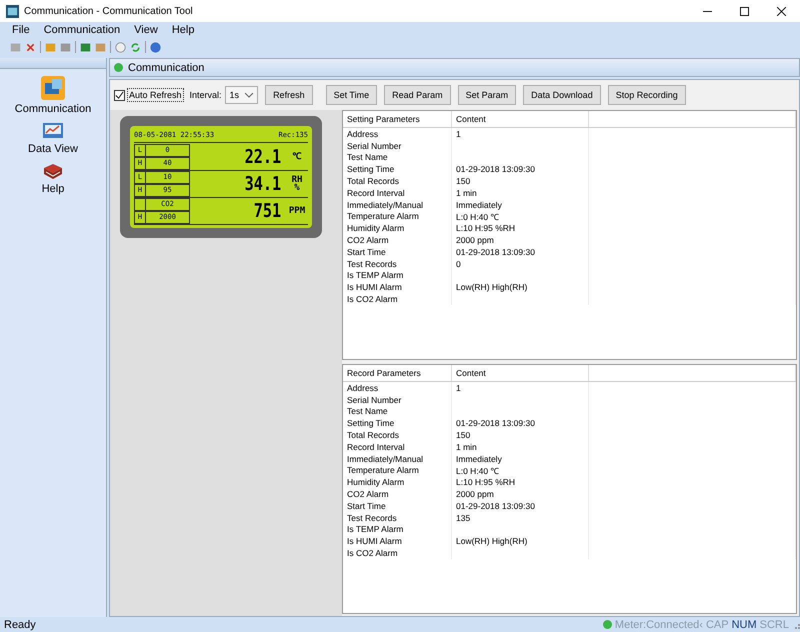 The image size is (800, 632). I want to click on lcd-unit: RH, so click(297, 180).